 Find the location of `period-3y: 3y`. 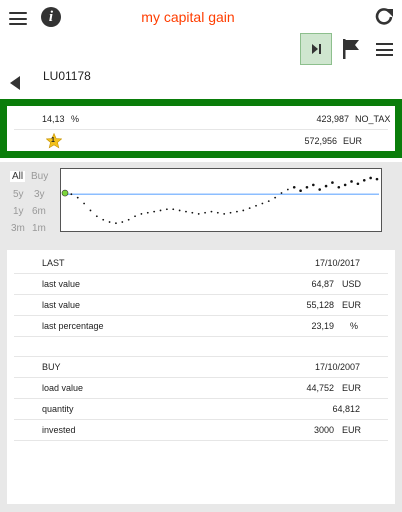

period-3y: 3y is located at coordinates (39, 194).